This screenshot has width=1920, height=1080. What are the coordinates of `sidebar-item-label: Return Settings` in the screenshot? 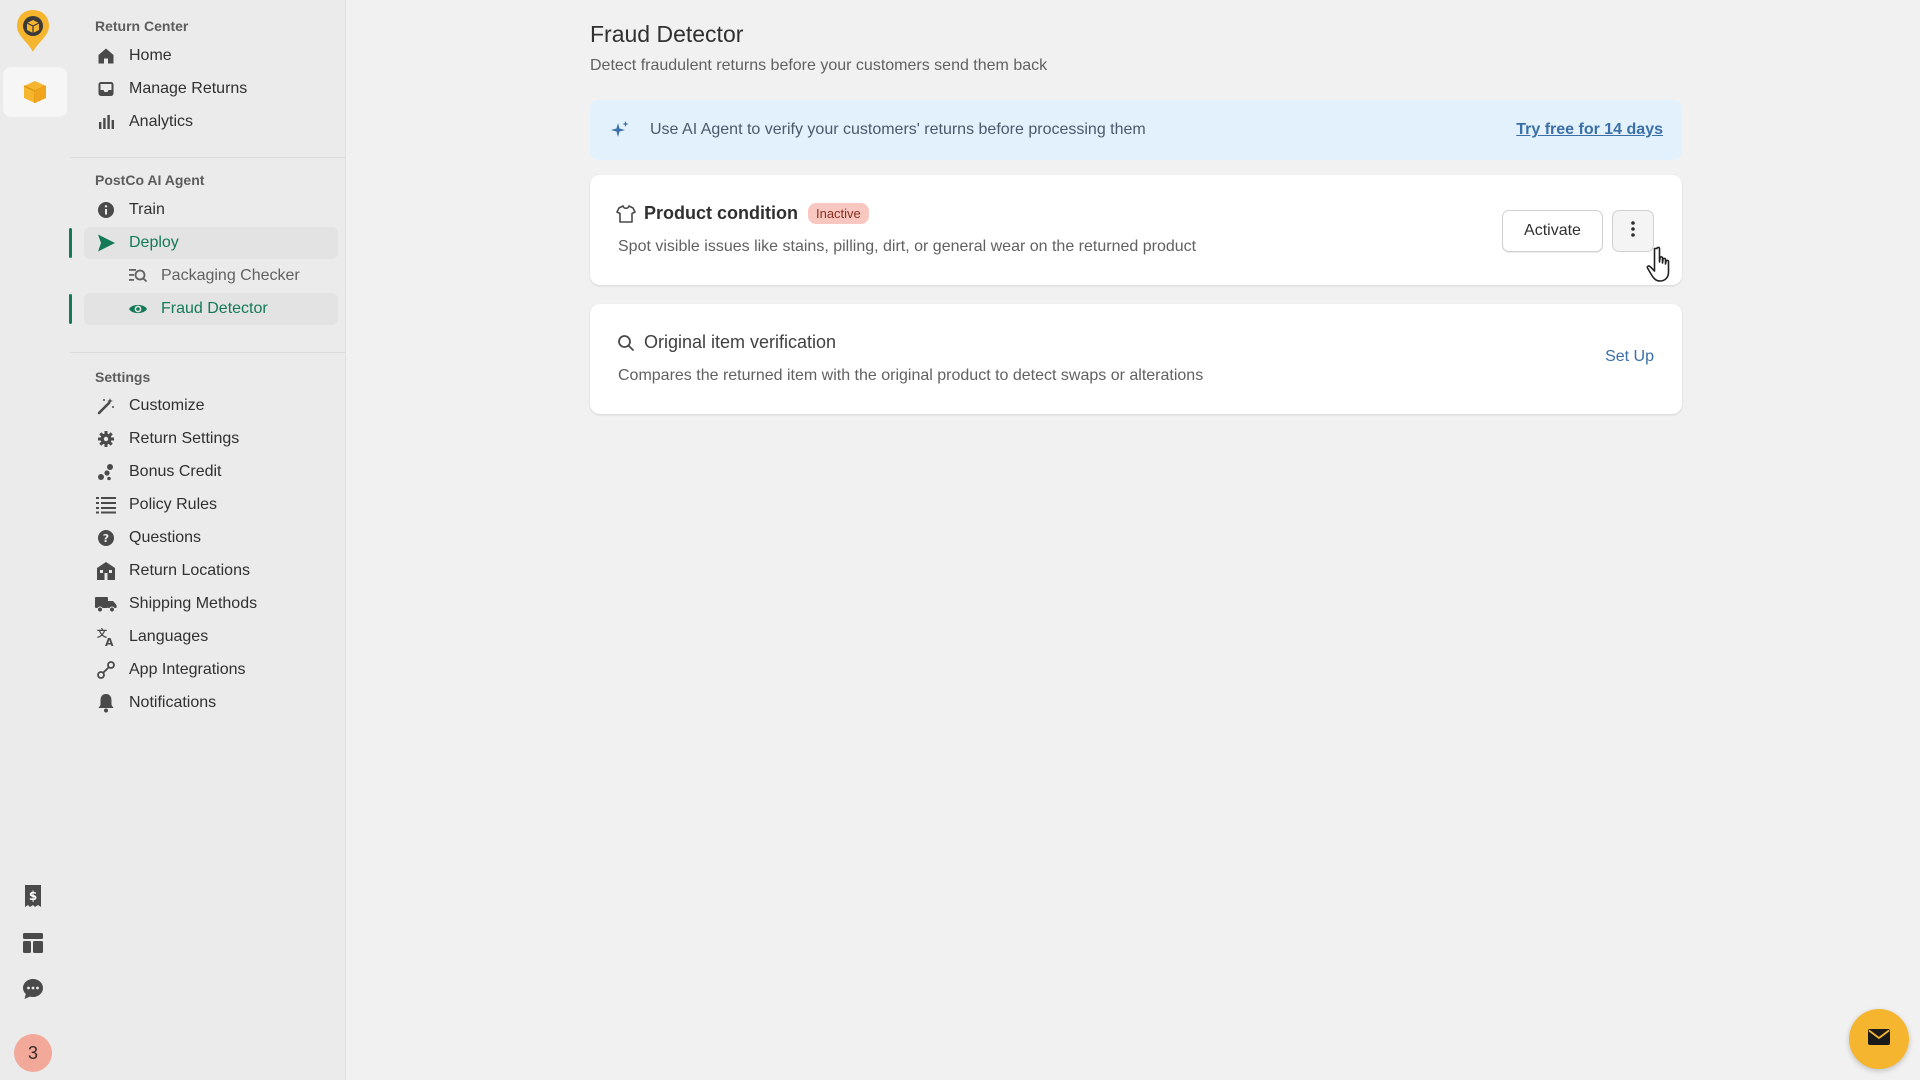 It's located at (184, 438).